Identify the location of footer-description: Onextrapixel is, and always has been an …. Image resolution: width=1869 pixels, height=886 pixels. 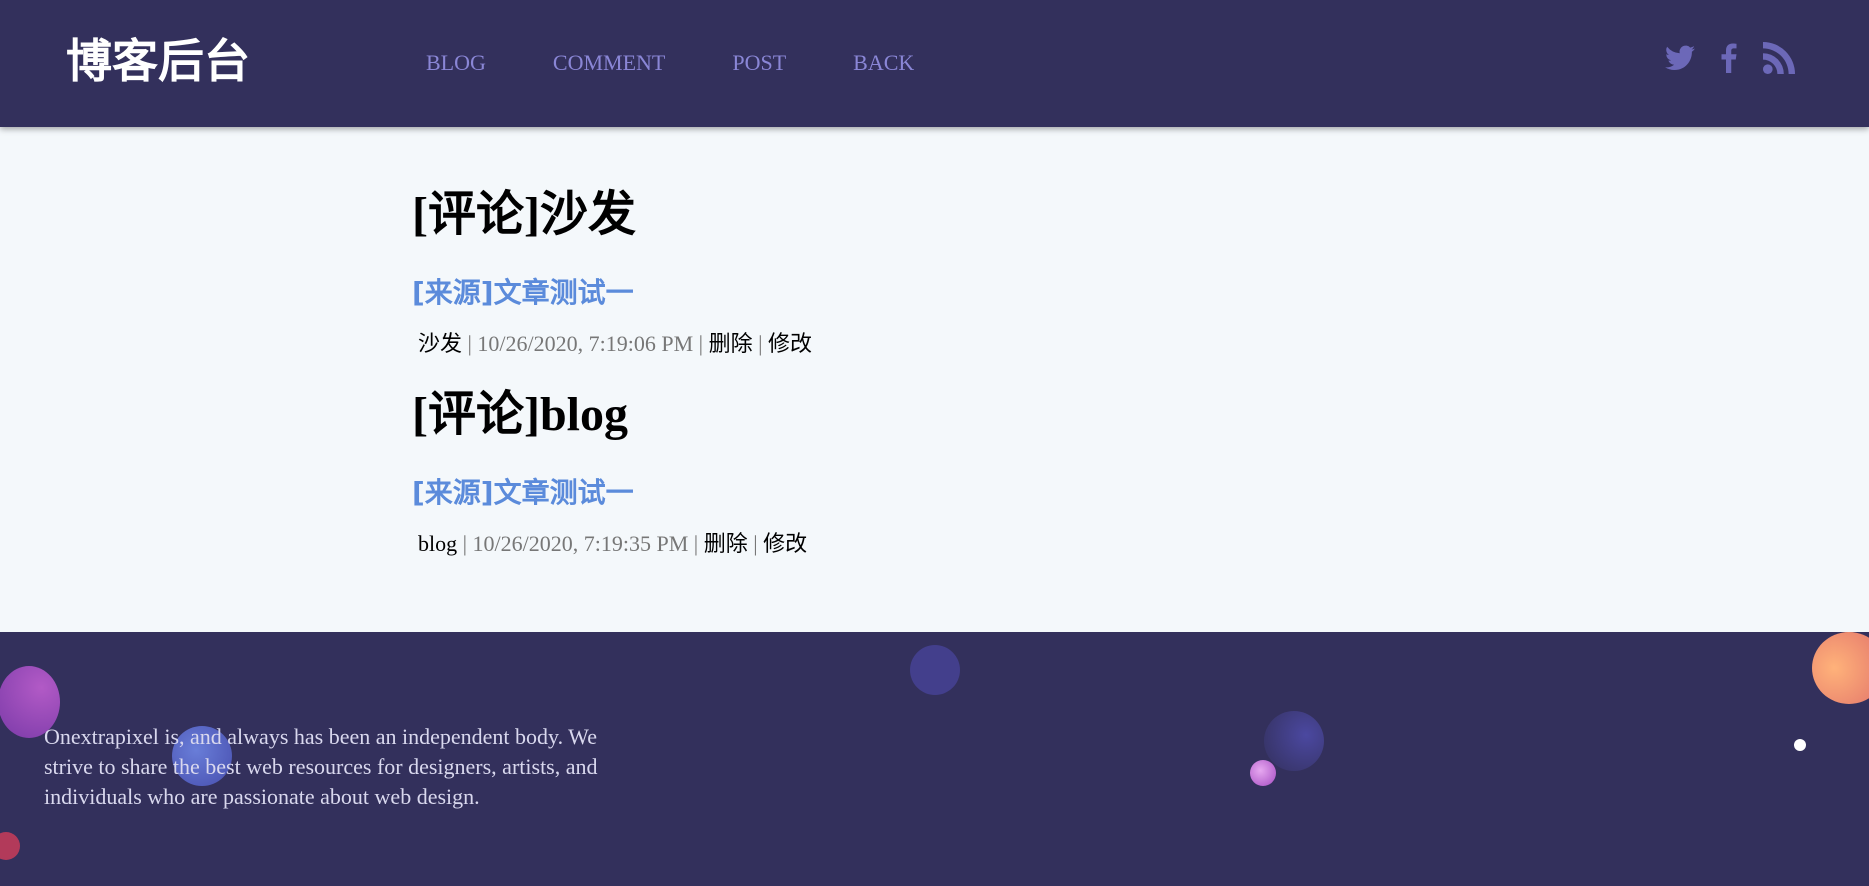
(321, 766).